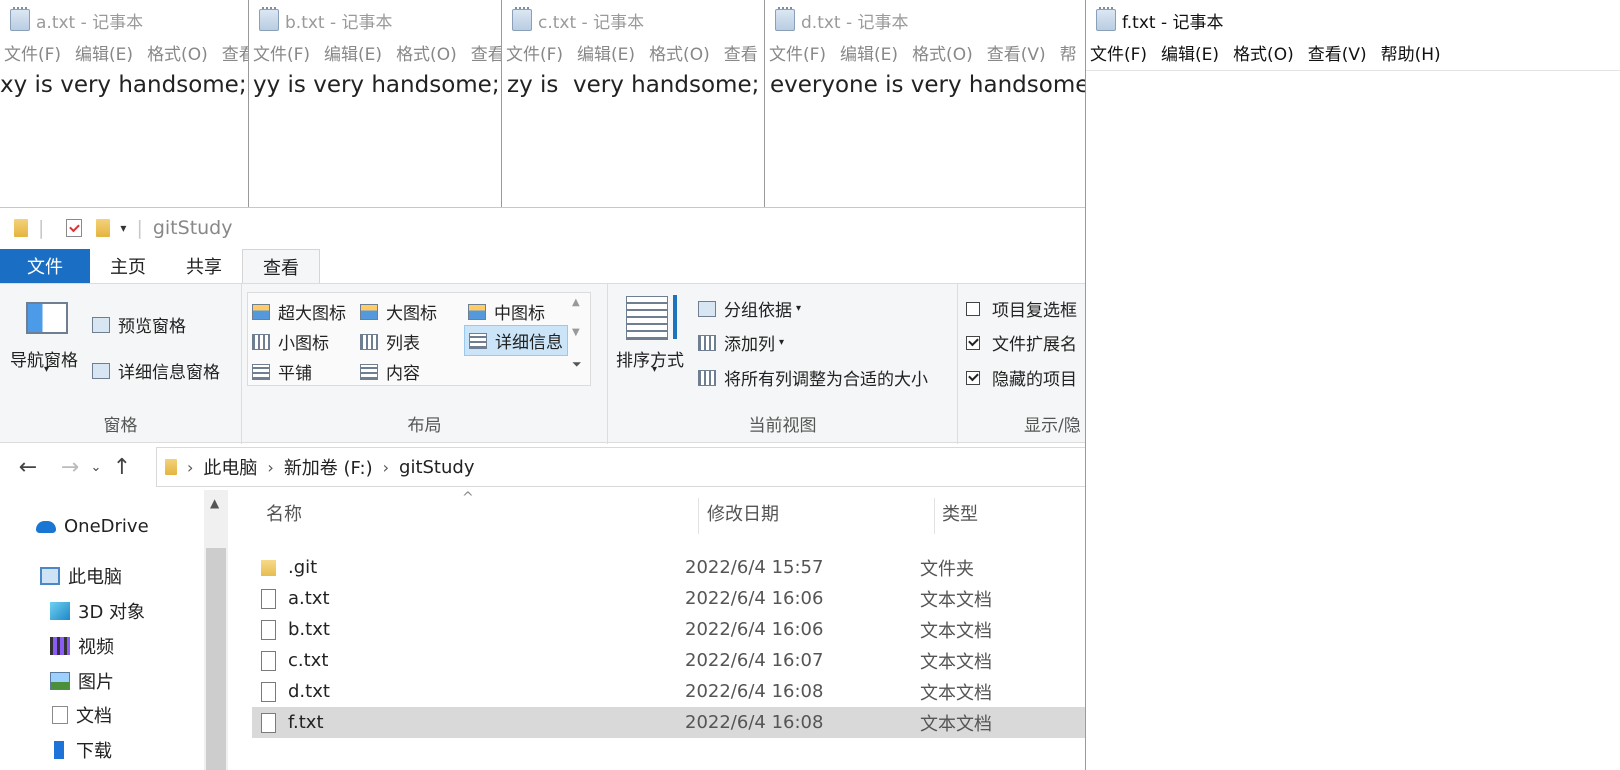 This screenshot has width=1620, height=770. What do you see at coordinates (82, 646) in the screenshot?
I see `nav-item-videos: 视频` at bounding box center [82, 646].